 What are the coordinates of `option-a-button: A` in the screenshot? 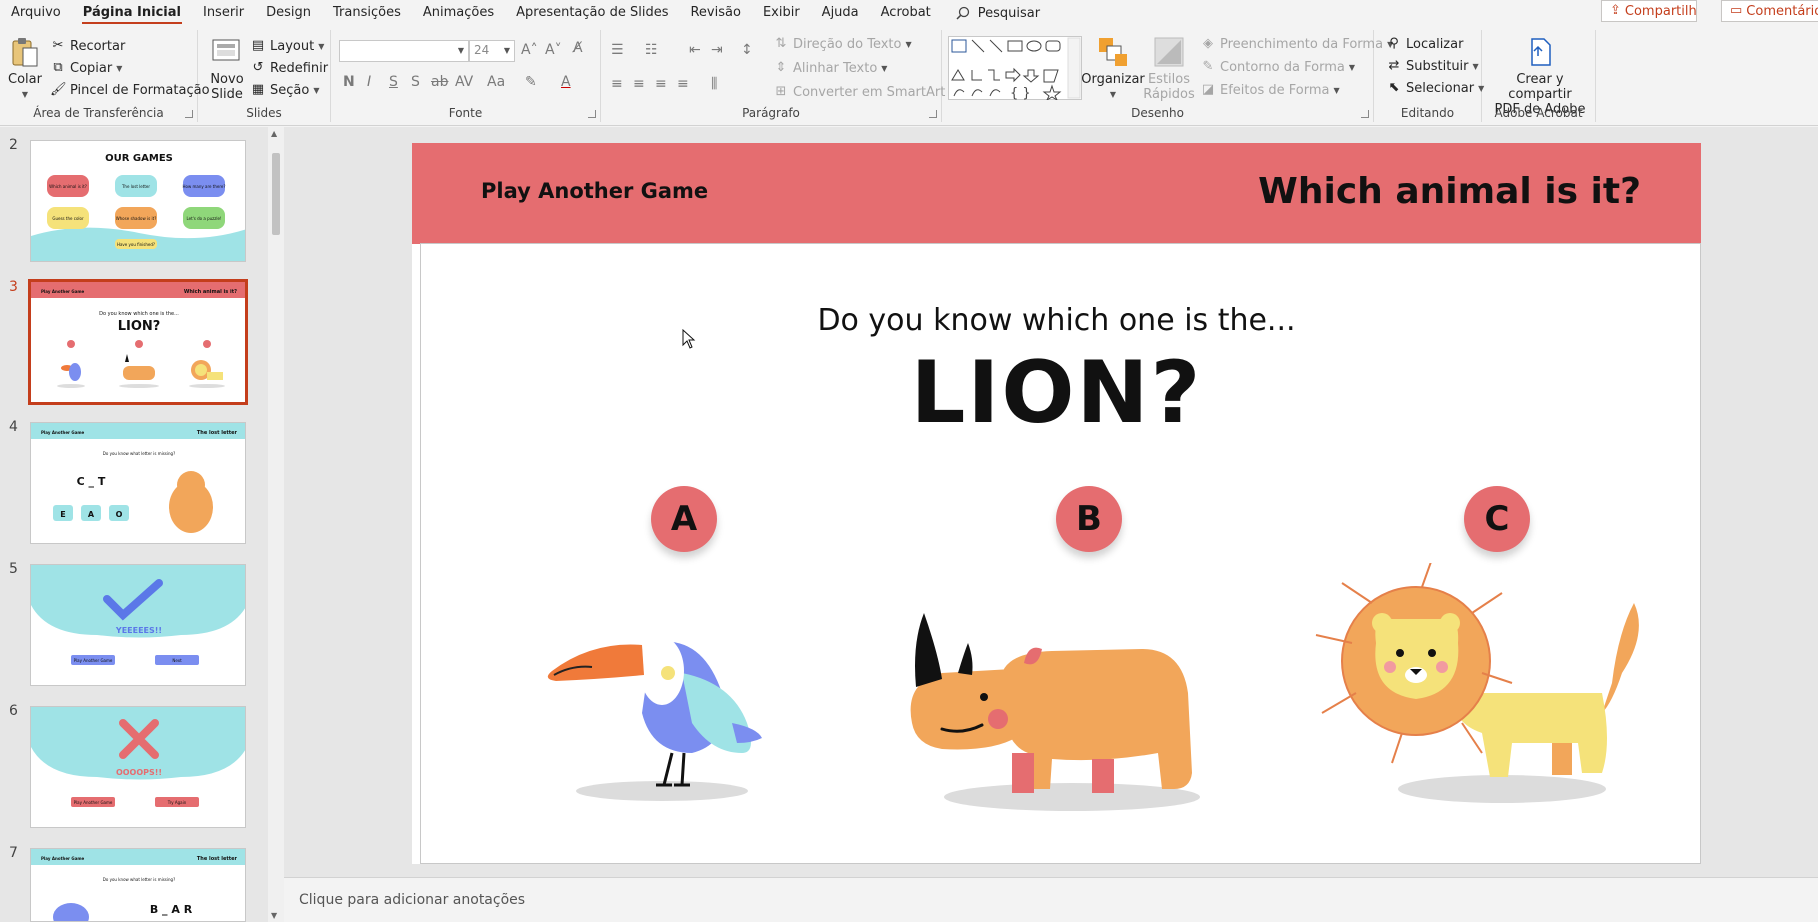 It's located at (684, 519).